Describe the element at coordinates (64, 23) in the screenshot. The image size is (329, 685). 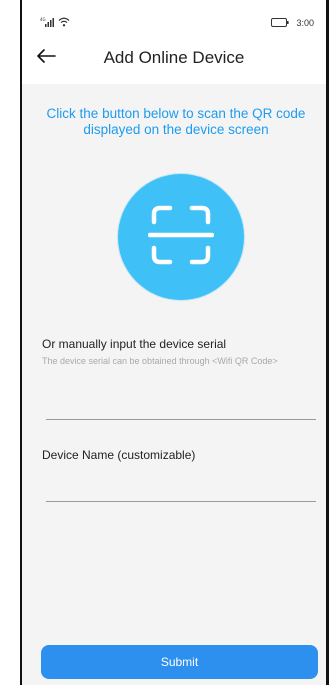
I see `wifi-icon` at that location.